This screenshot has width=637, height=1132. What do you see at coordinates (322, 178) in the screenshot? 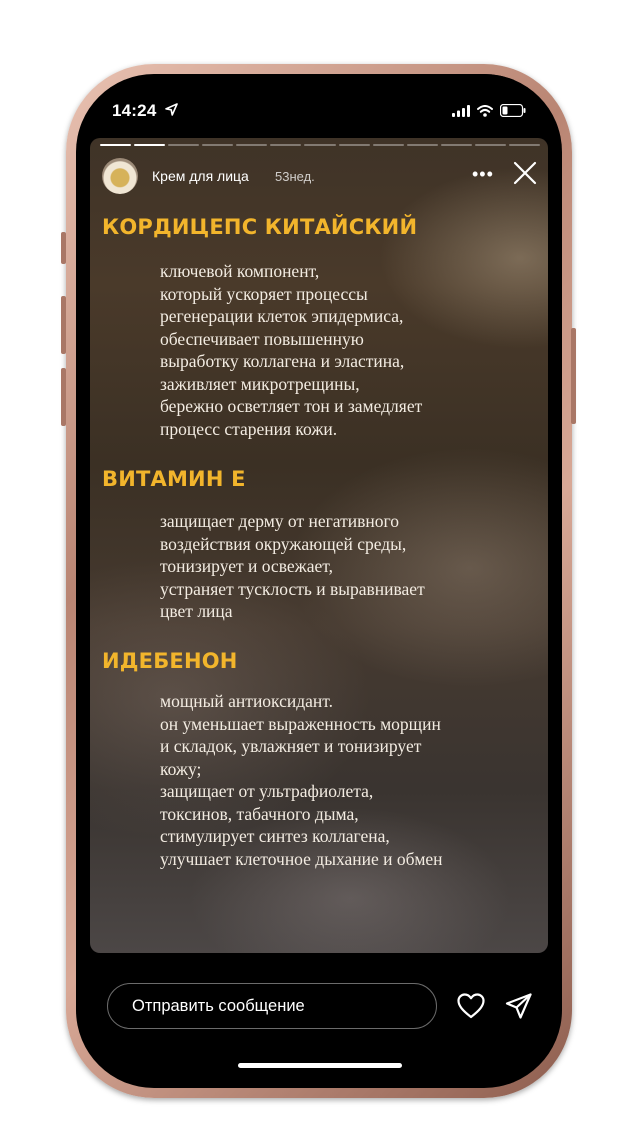
I see `story-header: Крем для лица 53нед. •••` at bounding box center [322, 178].